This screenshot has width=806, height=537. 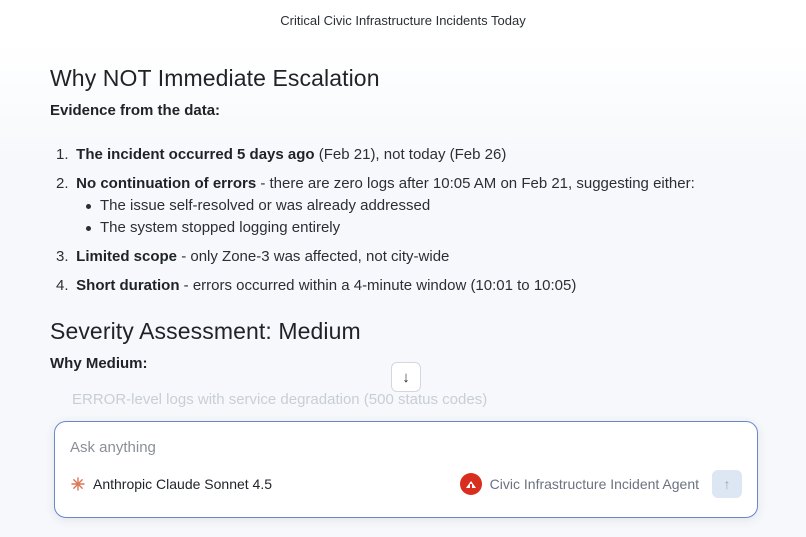 I want to click on arrow-down-icon: ↓, so click(x=406, y=377).